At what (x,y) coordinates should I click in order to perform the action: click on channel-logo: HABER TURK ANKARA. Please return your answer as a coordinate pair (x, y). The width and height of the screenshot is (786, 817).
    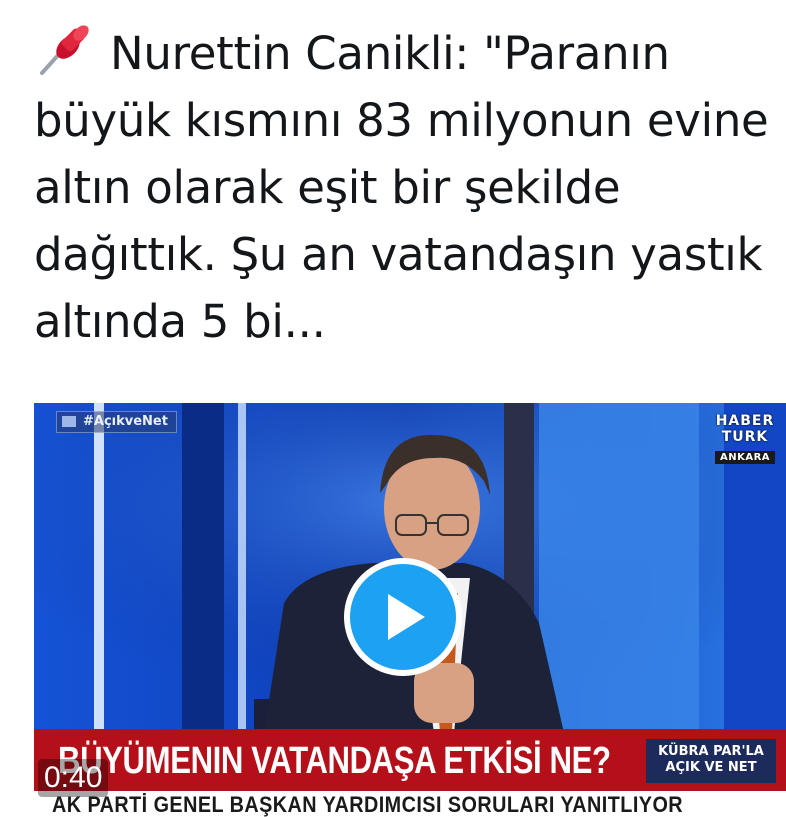
    Looking at the image, I should click on (745, 438).